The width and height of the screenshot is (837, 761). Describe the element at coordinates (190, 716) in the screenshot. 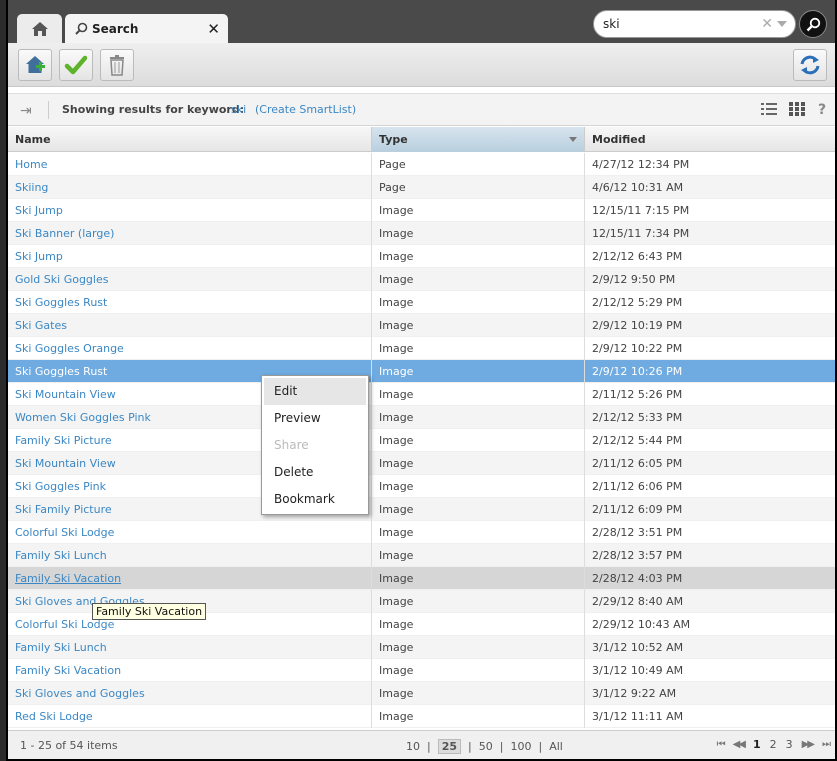

I see `row-name-link: Red Ski Lodge` at that location.